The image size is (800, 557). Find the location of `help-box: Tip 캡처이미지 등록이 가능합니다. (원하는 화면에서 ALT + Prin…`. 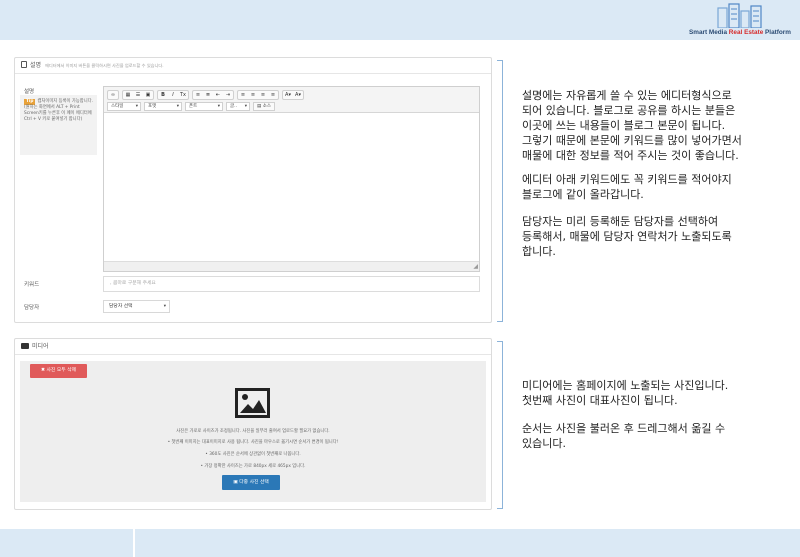

help-box: Tip 캡처이미지 등록이 가능합니다. (원하는 화면에서 ALT + Prin… is located at coordinates (58, 125).